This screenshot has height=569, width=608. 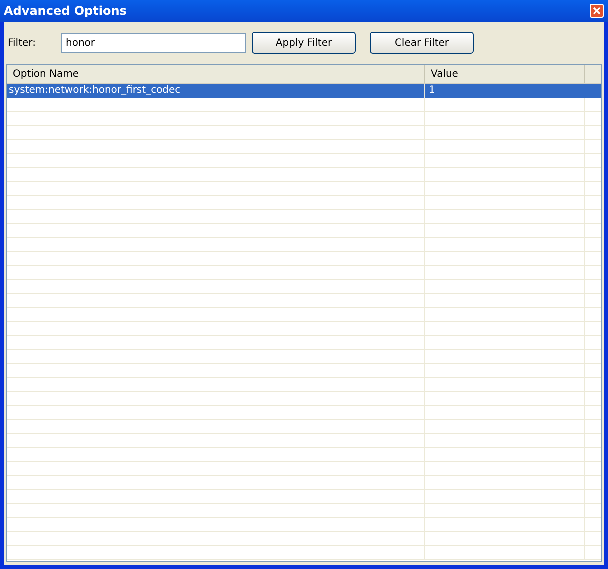 What do you see at coordinates (216, 74) in the screenshot?
I see `column-header: Option Name` at bounding box center [216, 74].